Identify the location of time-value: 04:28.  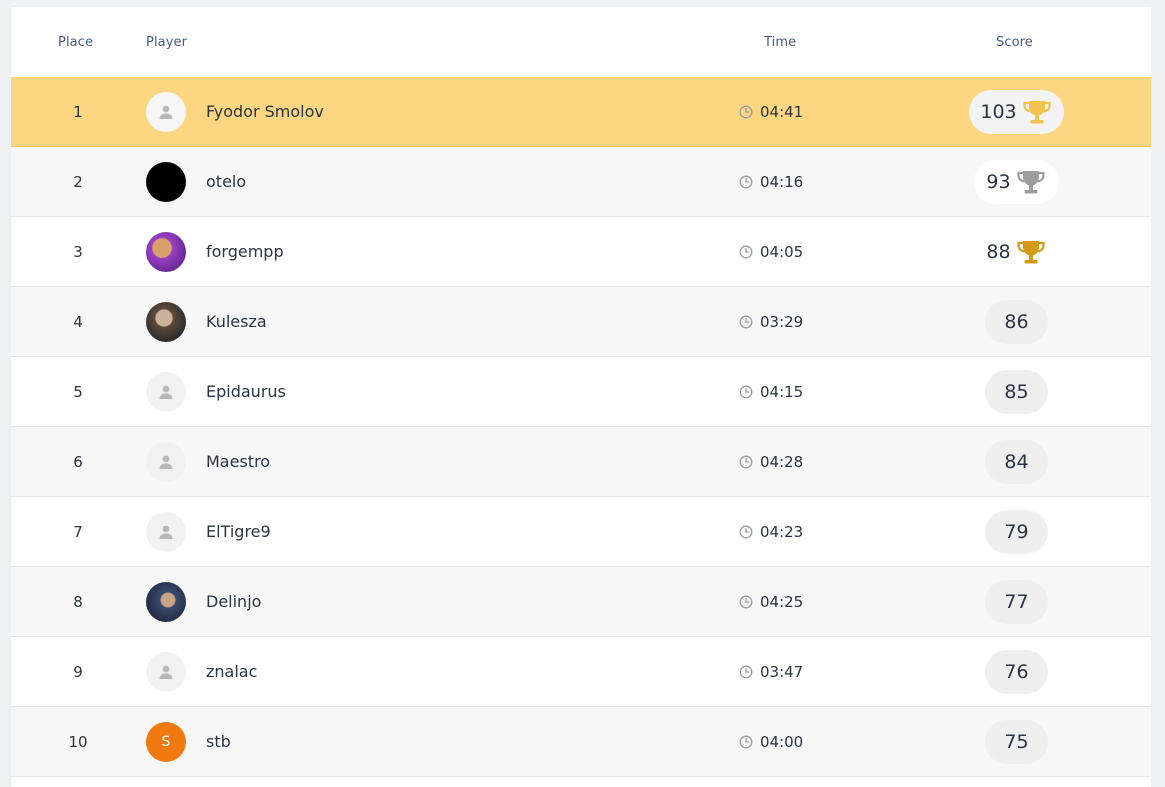
(782, 461).